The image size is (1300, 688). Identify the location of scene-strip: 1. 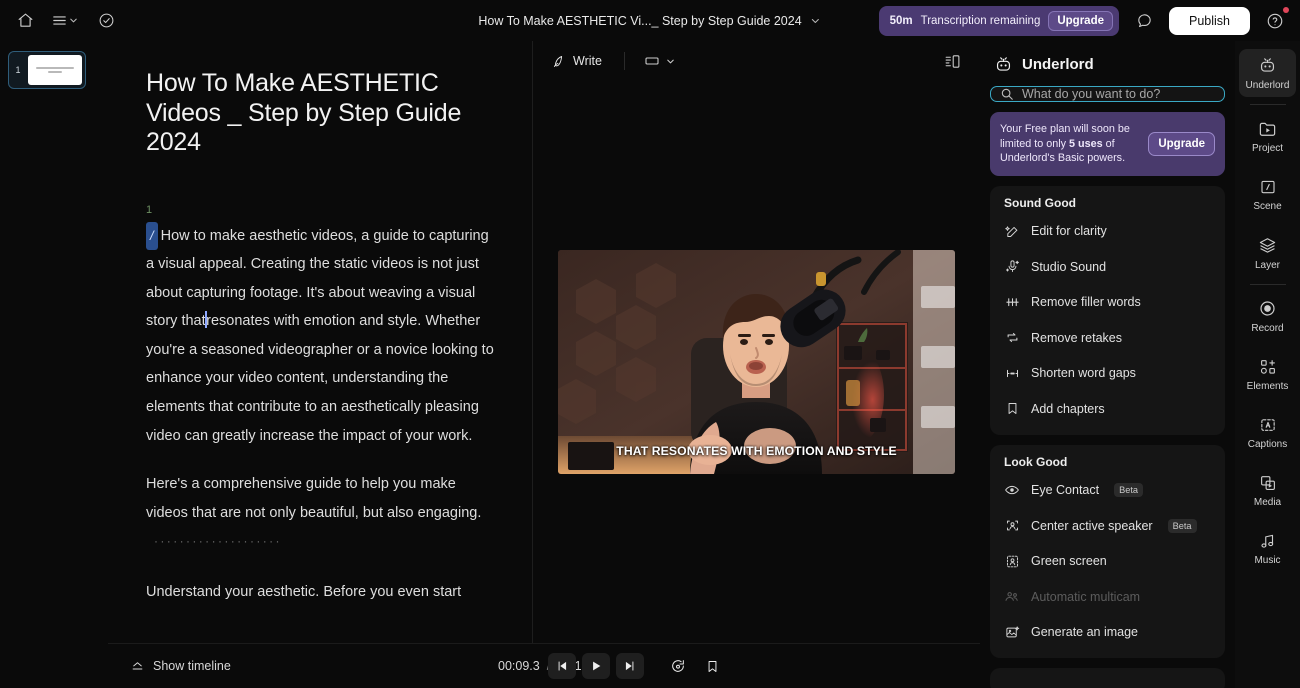
(54, 364).